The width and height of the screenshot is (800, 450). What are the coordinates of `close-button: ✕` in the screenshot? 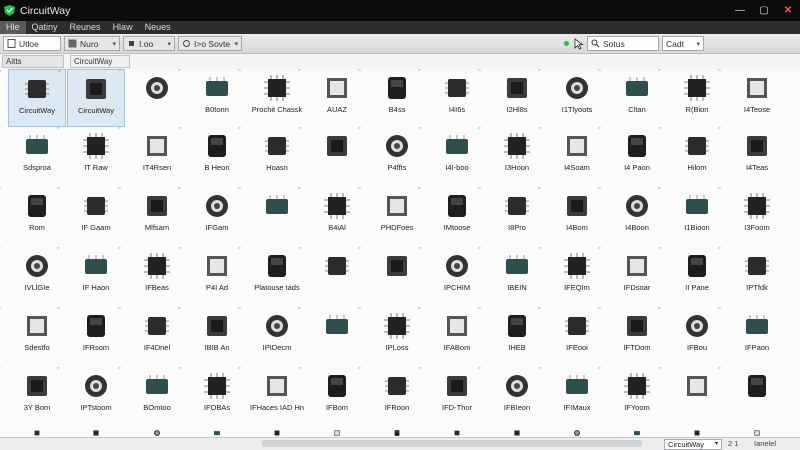 It's located at (788, 10).